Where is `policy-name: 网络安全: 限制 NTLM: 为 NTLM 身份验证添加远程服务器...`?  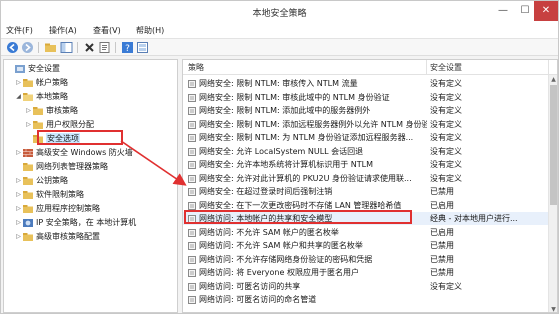
policy-name: 网络安全: 限制 NTLM: 为 NTLM 身份验证添加远程服务器... is located at coordinates (306, 137).